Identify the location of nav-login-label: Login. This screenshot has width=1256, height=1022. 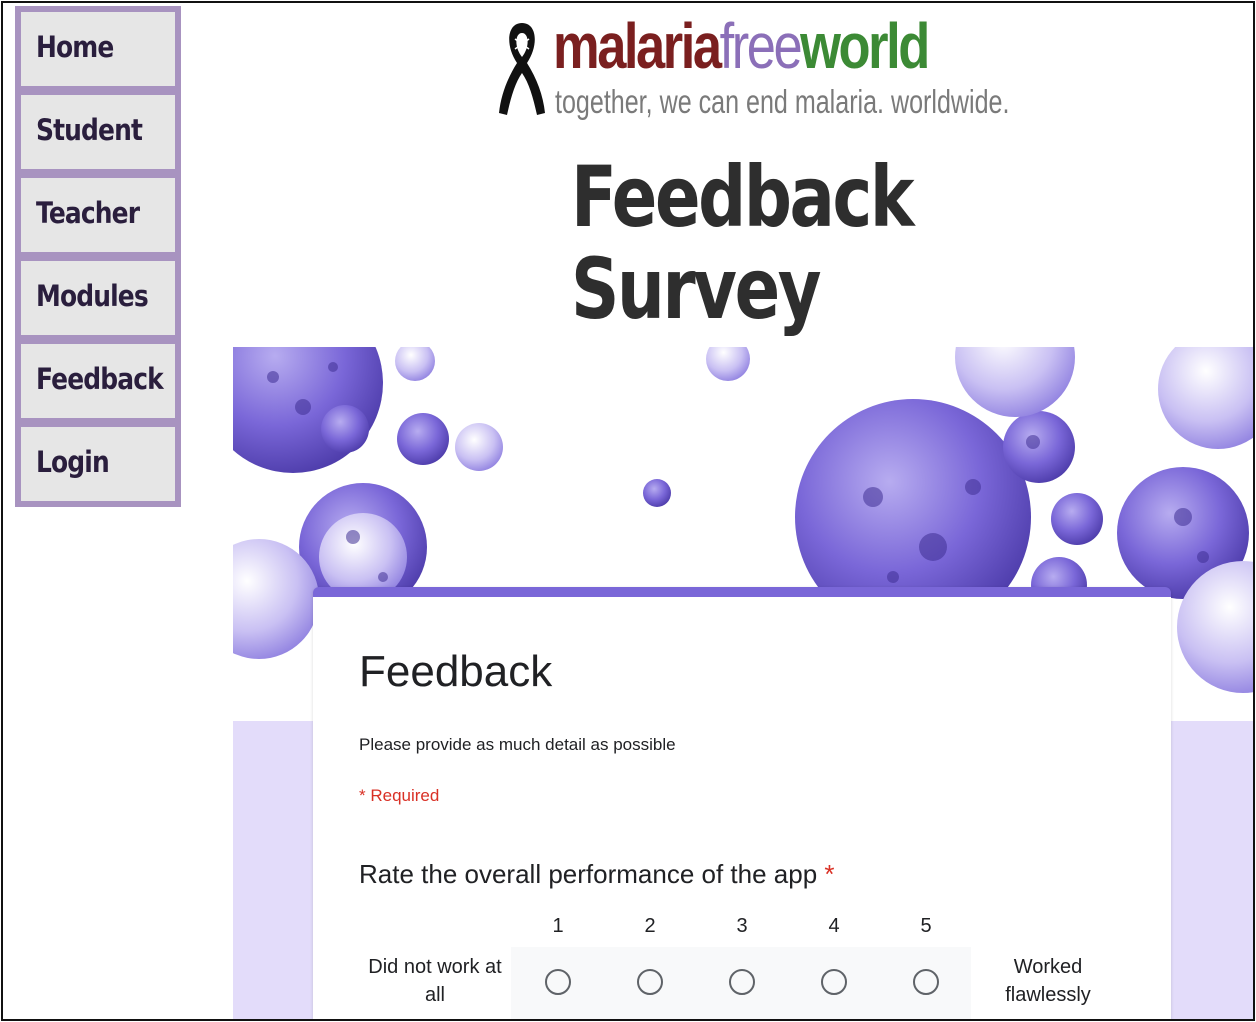
(73, 462).